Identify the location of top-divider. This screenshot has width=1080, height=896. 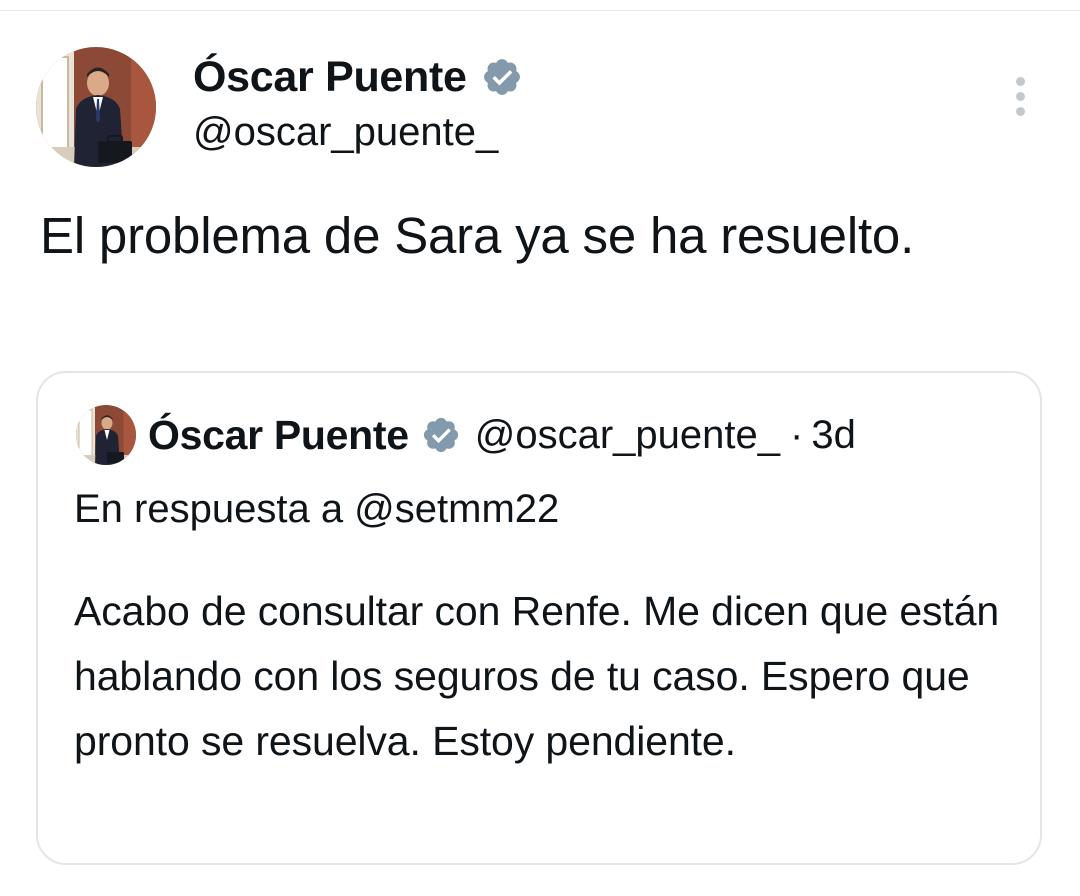
(540, 10).